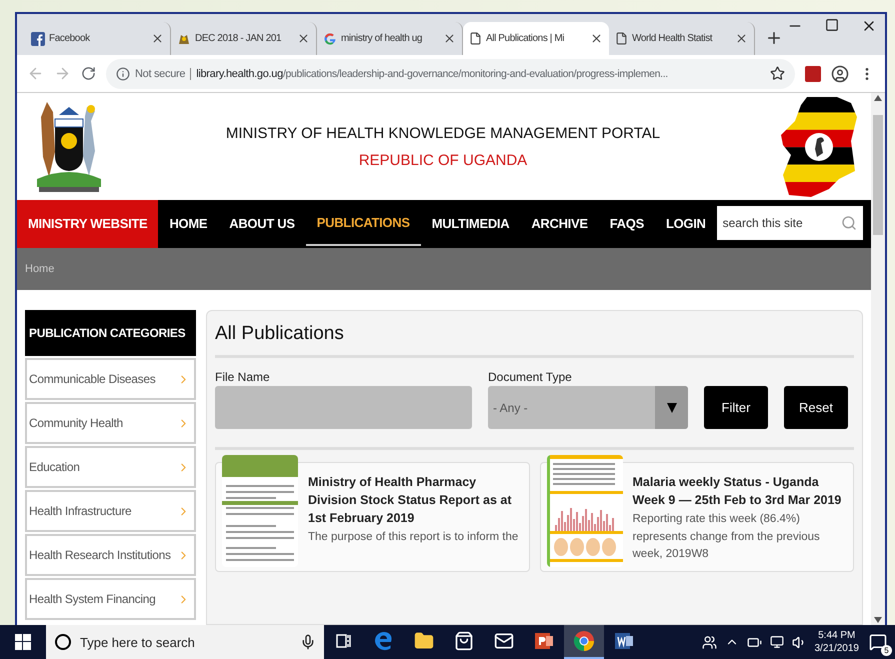 The width and height of the screenshot is (895, 659). Describe the element at coordinates (236, 74) in the screenshot. I see `url-domain: library.health.go.ug` at that location.